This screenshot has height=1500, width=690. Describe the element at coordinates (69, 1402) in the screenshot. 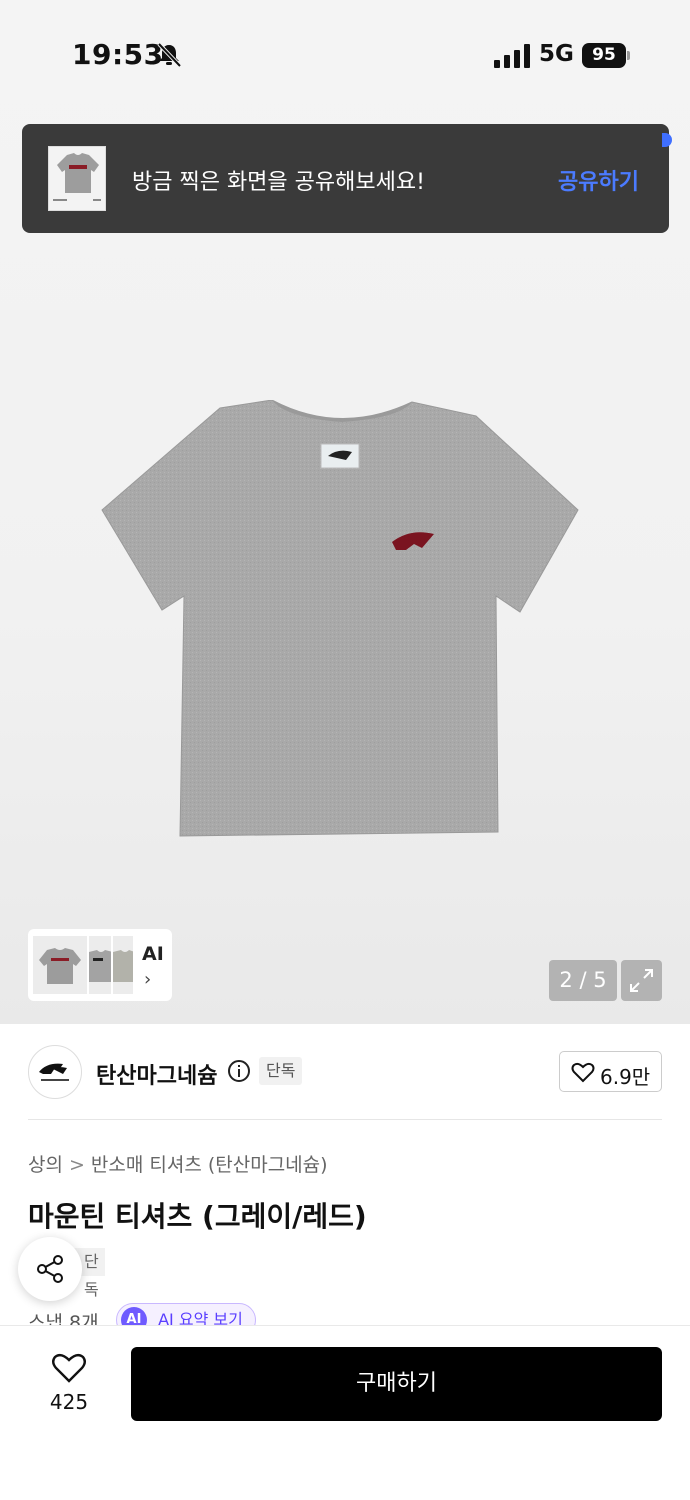

I see `wishlist-count: 425` at that location.